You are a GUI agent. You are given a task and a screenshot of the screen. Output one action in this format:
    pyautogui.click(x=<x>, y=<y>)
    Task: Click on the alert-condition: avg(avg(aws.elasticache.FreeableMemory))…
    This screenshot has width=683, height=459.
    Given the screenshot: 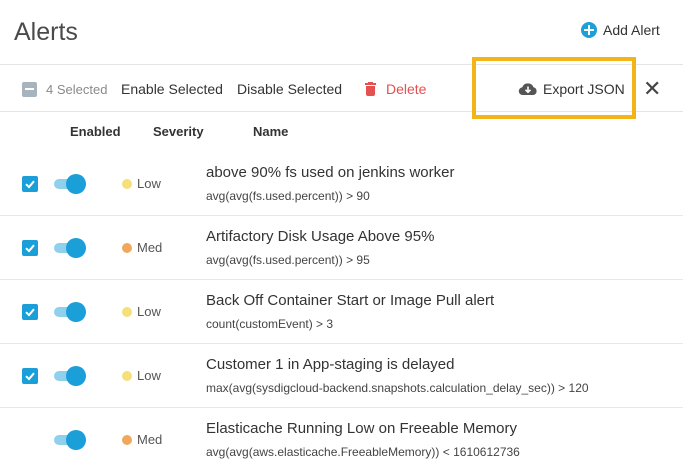 What is the action you would take?
    pyautogui.click(x=363, y=452)
    